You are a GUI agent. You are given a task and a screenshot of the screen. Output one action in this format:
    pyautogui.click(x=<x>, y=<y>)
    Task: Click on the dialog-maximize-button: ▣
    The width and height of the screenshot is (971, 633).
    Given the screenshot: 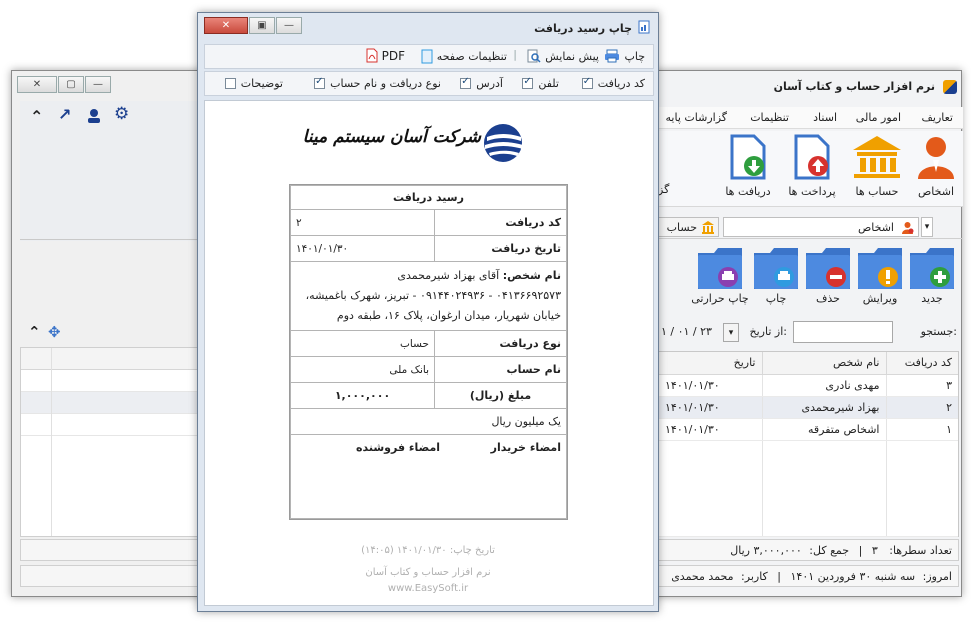 What is the action you would take?
    pyautogui.click(x=262, y=25)
    